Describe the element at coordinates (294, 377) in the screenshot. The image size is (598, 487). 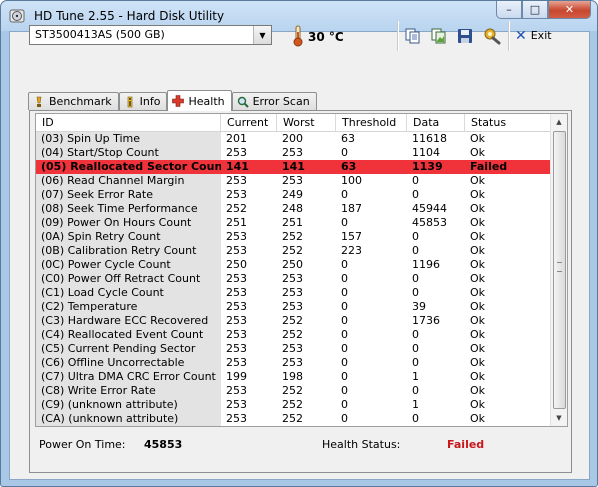
I see `table-row: (C7) Ultra DMA CRC Error Count 199 198 0 1 Ok` at that location.